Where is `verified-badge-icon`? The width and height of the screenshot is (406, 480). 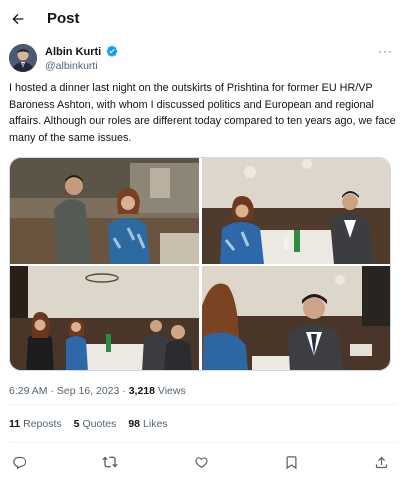
verified-badge-icon is located at coordinates (112, 51).